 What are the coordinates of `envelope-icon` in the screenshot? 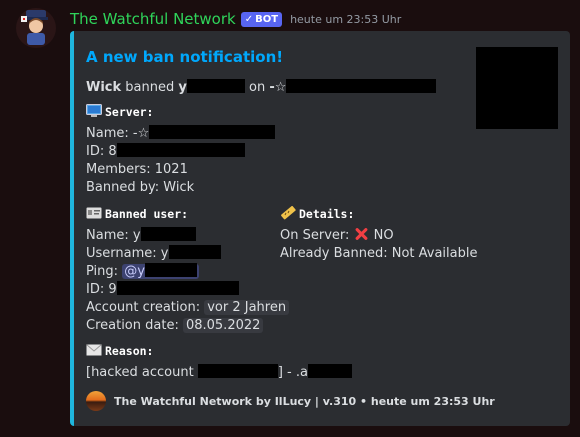 It's located at (94, 350).